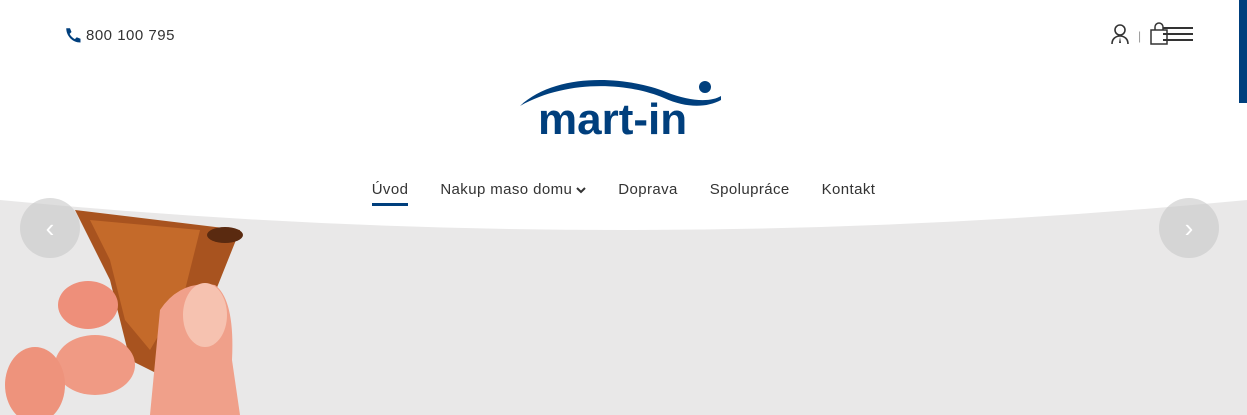 Image resolution: width=1247 pixels, height=415 pixels. What do you see at coordinates (1243, 51) in the screenshot?
I see `accent-bar` at bounding box center [1243, 51].